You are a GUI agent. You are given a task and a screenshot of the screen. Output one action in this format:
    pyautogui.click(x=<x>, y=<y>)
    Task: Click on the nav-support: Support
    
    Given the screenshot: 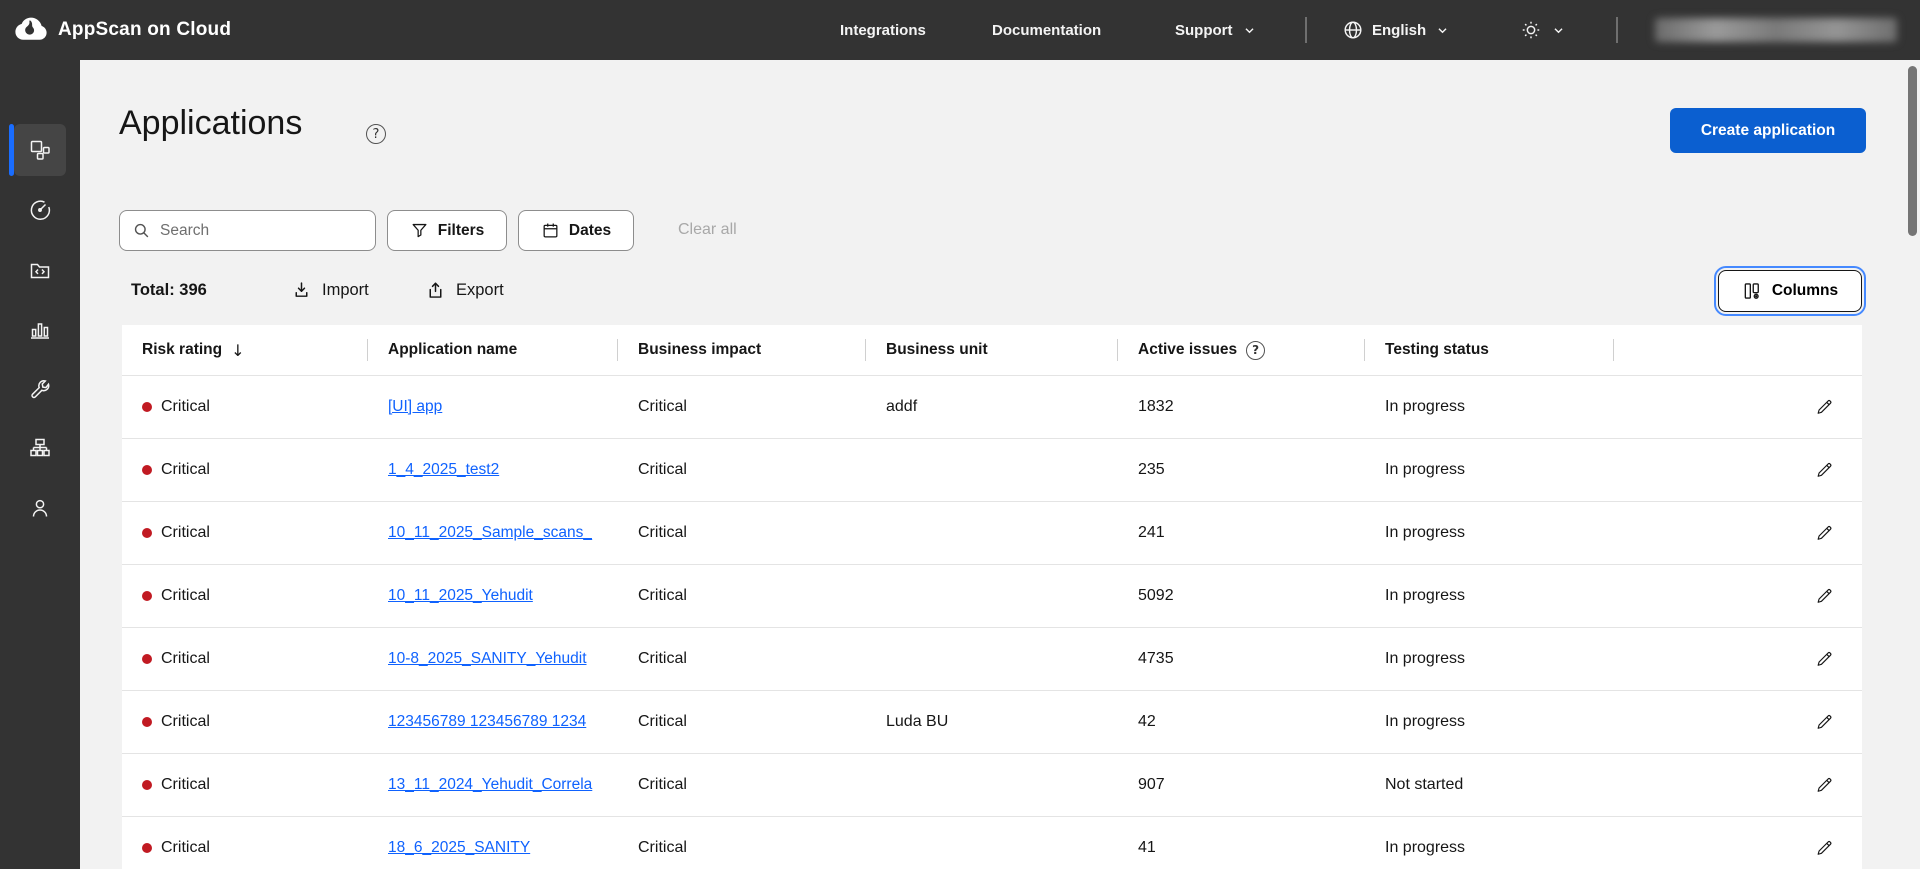 What is the action you would take?
    pyautogui.click(x=1216, y=30)
    